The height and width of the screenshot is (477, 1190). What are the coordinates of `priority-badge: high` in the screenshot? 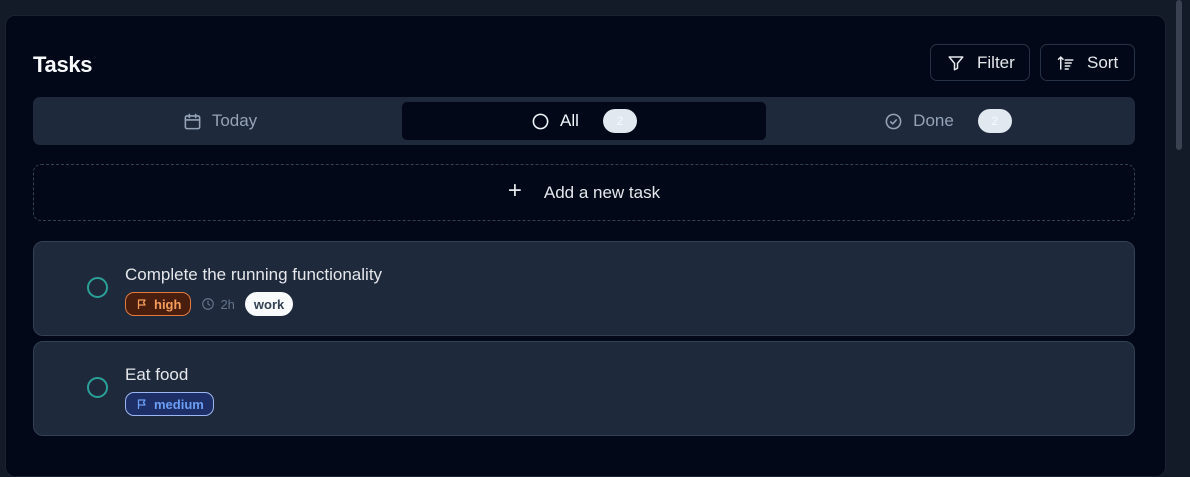 It's located at (158, 304).